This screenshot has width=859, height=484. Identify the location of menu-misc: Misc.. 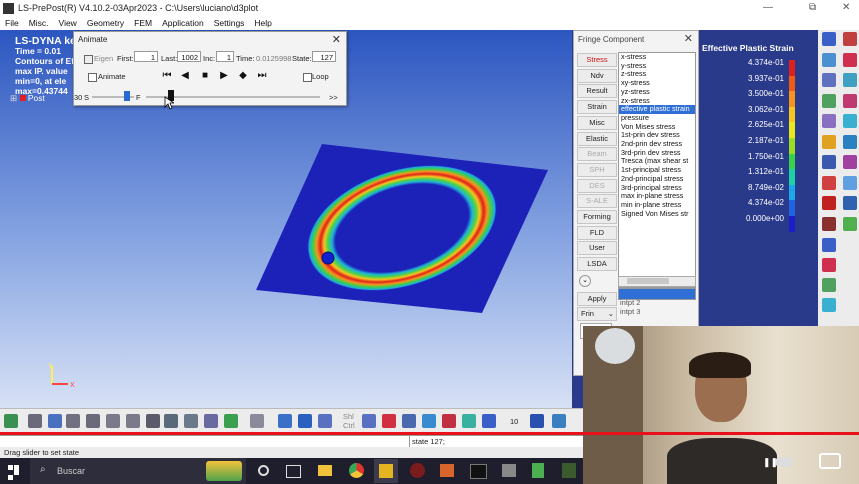
(39, 23).